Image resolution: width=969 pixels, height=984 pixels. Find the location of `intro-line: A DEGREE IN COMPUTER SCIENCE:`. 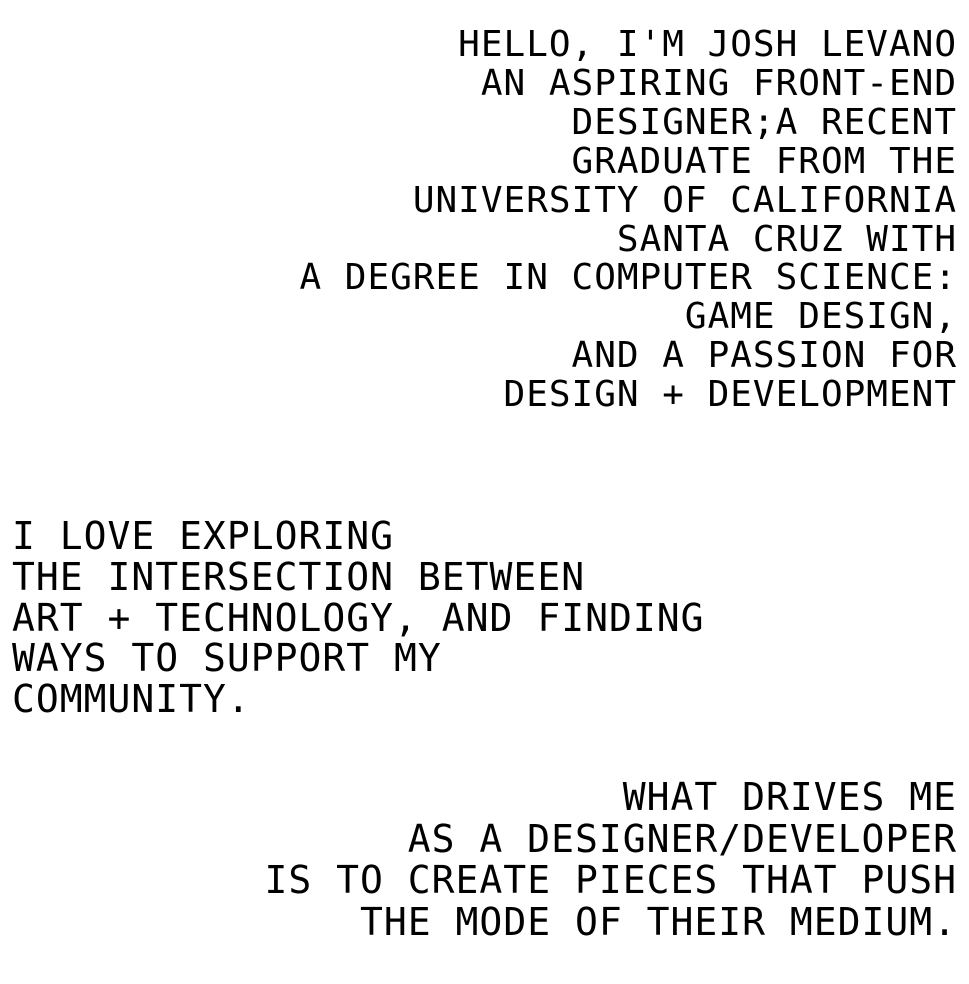

intro-line: A DEGREE IN COMPUTER SCIENCE: is located at coordinates (628, 278).